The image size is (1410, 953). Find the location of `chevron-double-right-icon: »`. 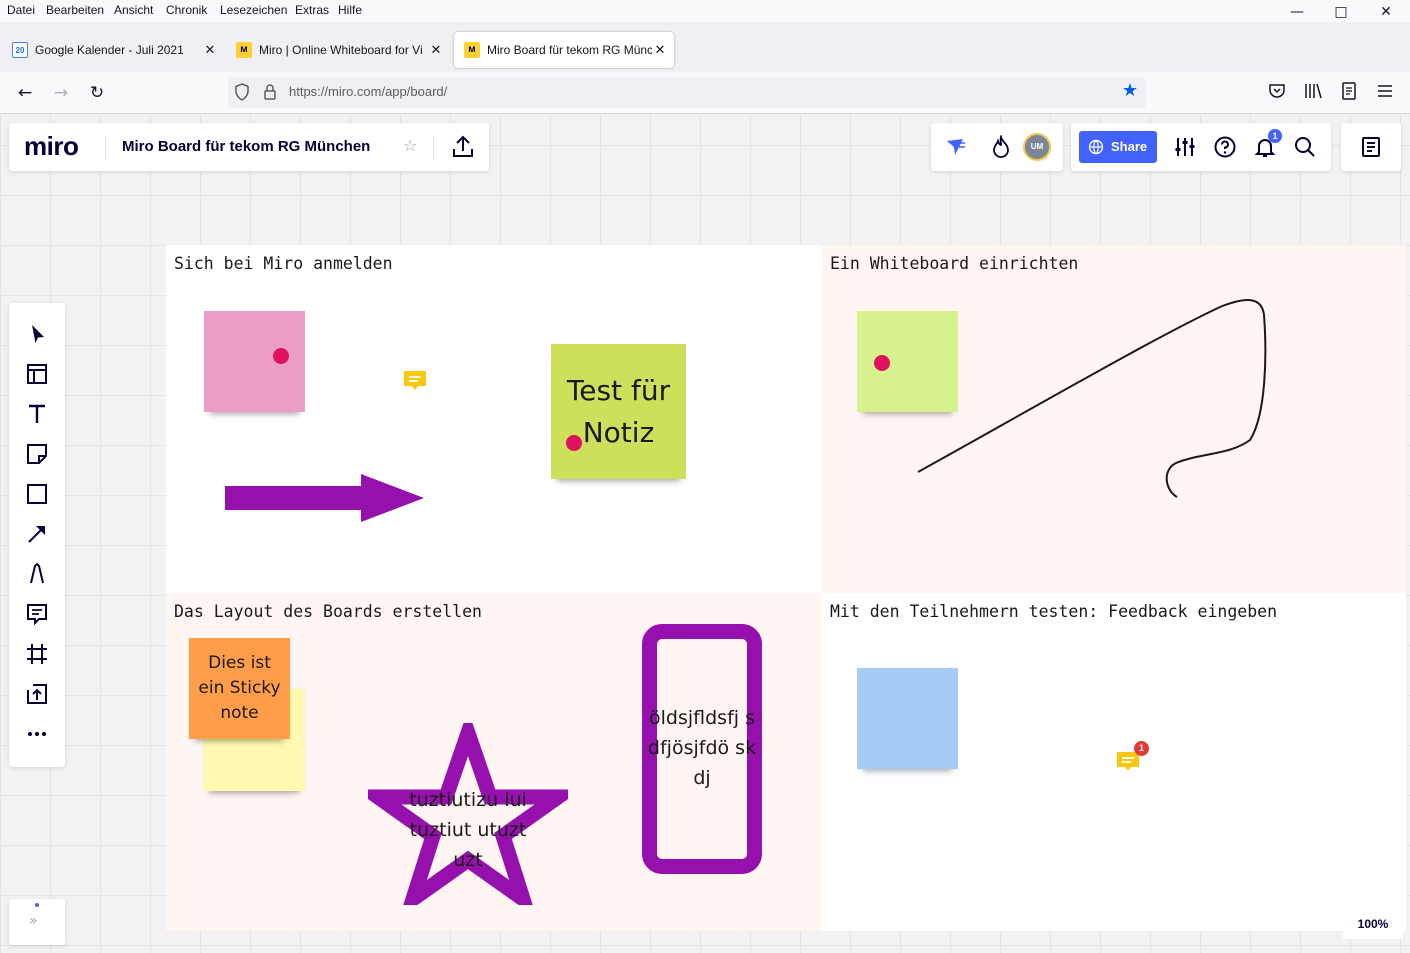

chevron-double-right-icon: » is located at coordinates (33, 921).